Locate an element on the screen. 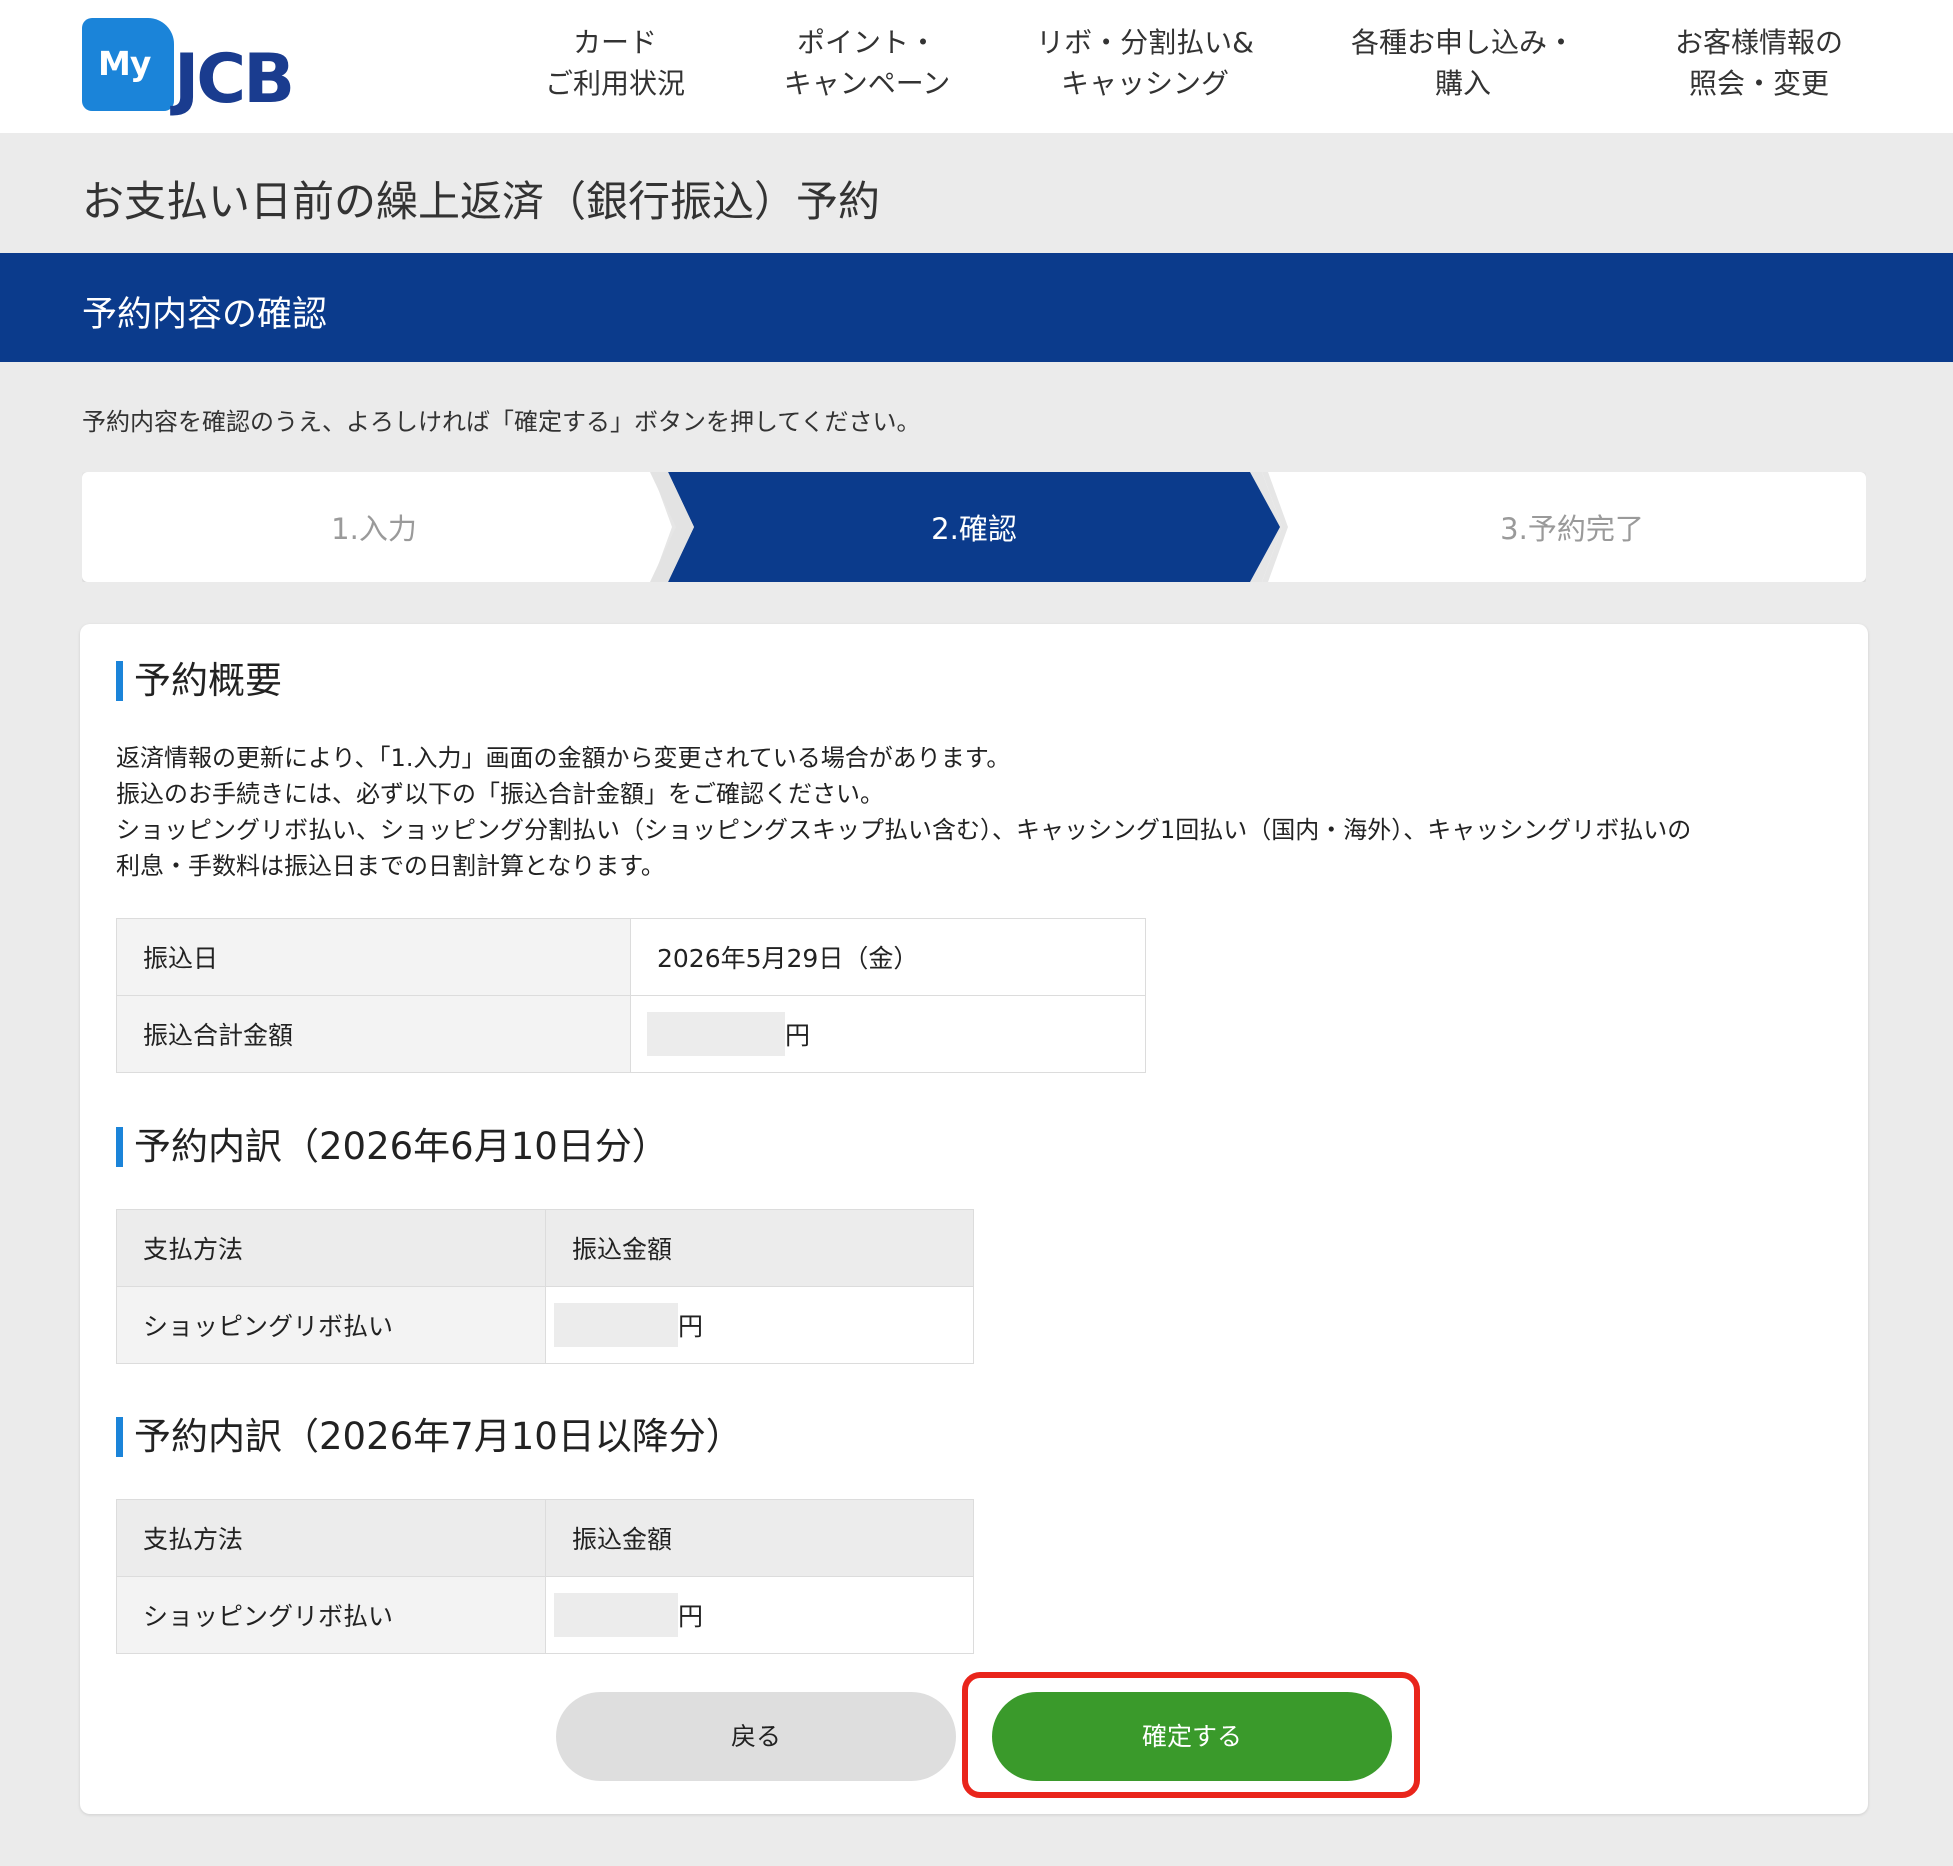 This screenshot has width=1953, height=1866. note-line: 利息・手数料は振込日までの日割計算となります。 is located at coordinates (390, 866).